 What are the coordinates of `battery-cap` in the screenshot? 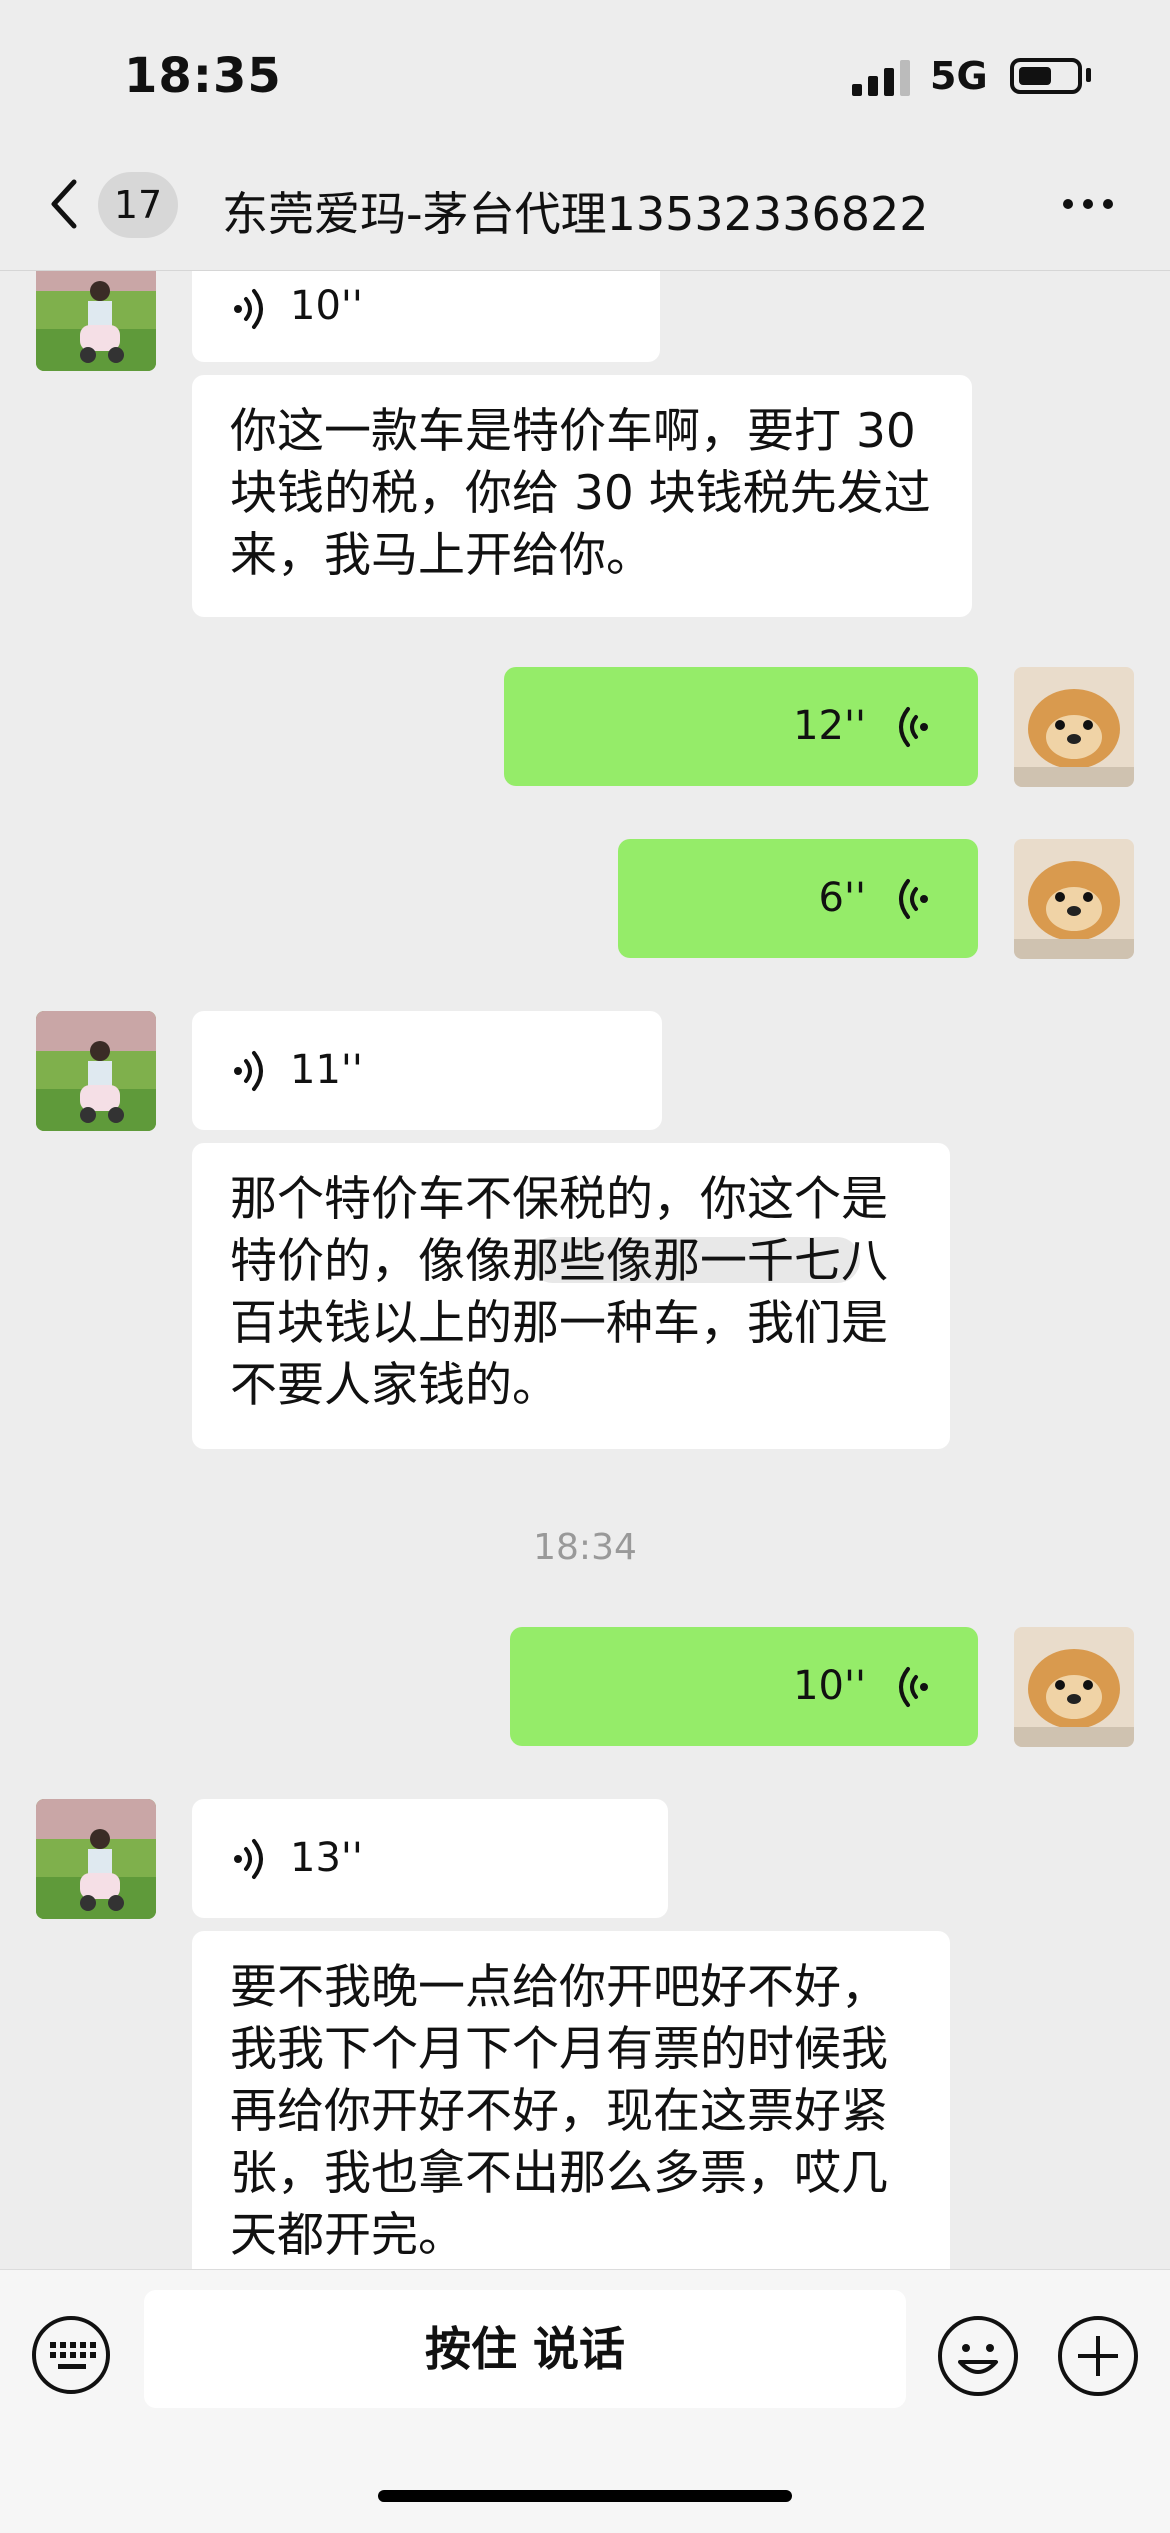 It's located at (1088, 75).